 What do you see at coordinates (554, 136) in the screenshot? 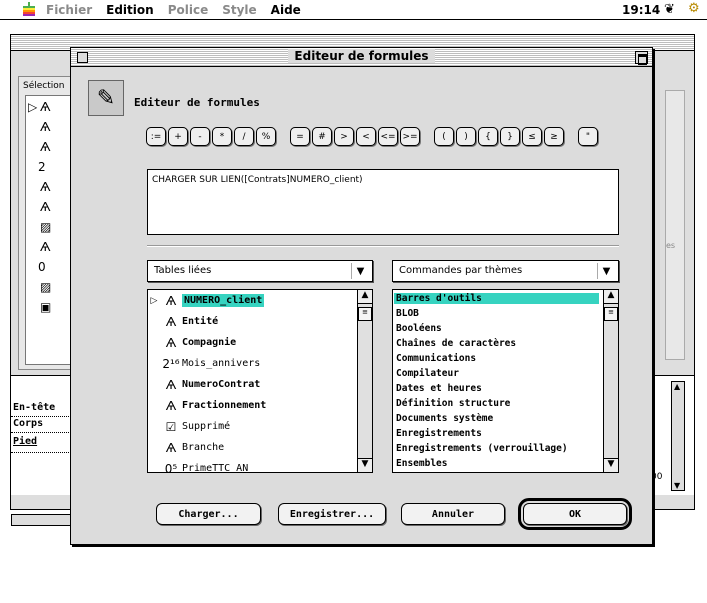
I see `op-geq-button: ≥` at bounding box center [554, 136].